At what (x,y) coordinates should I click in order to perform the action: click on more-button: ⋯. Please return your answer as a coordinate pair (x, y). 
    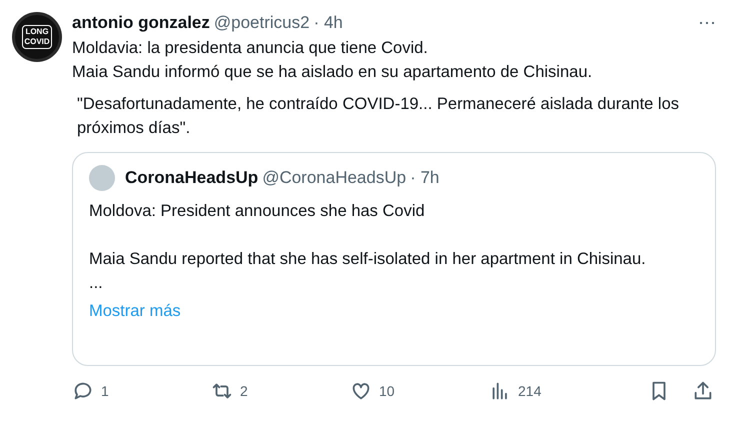
    Looking at the image, I should click on (707, 23).